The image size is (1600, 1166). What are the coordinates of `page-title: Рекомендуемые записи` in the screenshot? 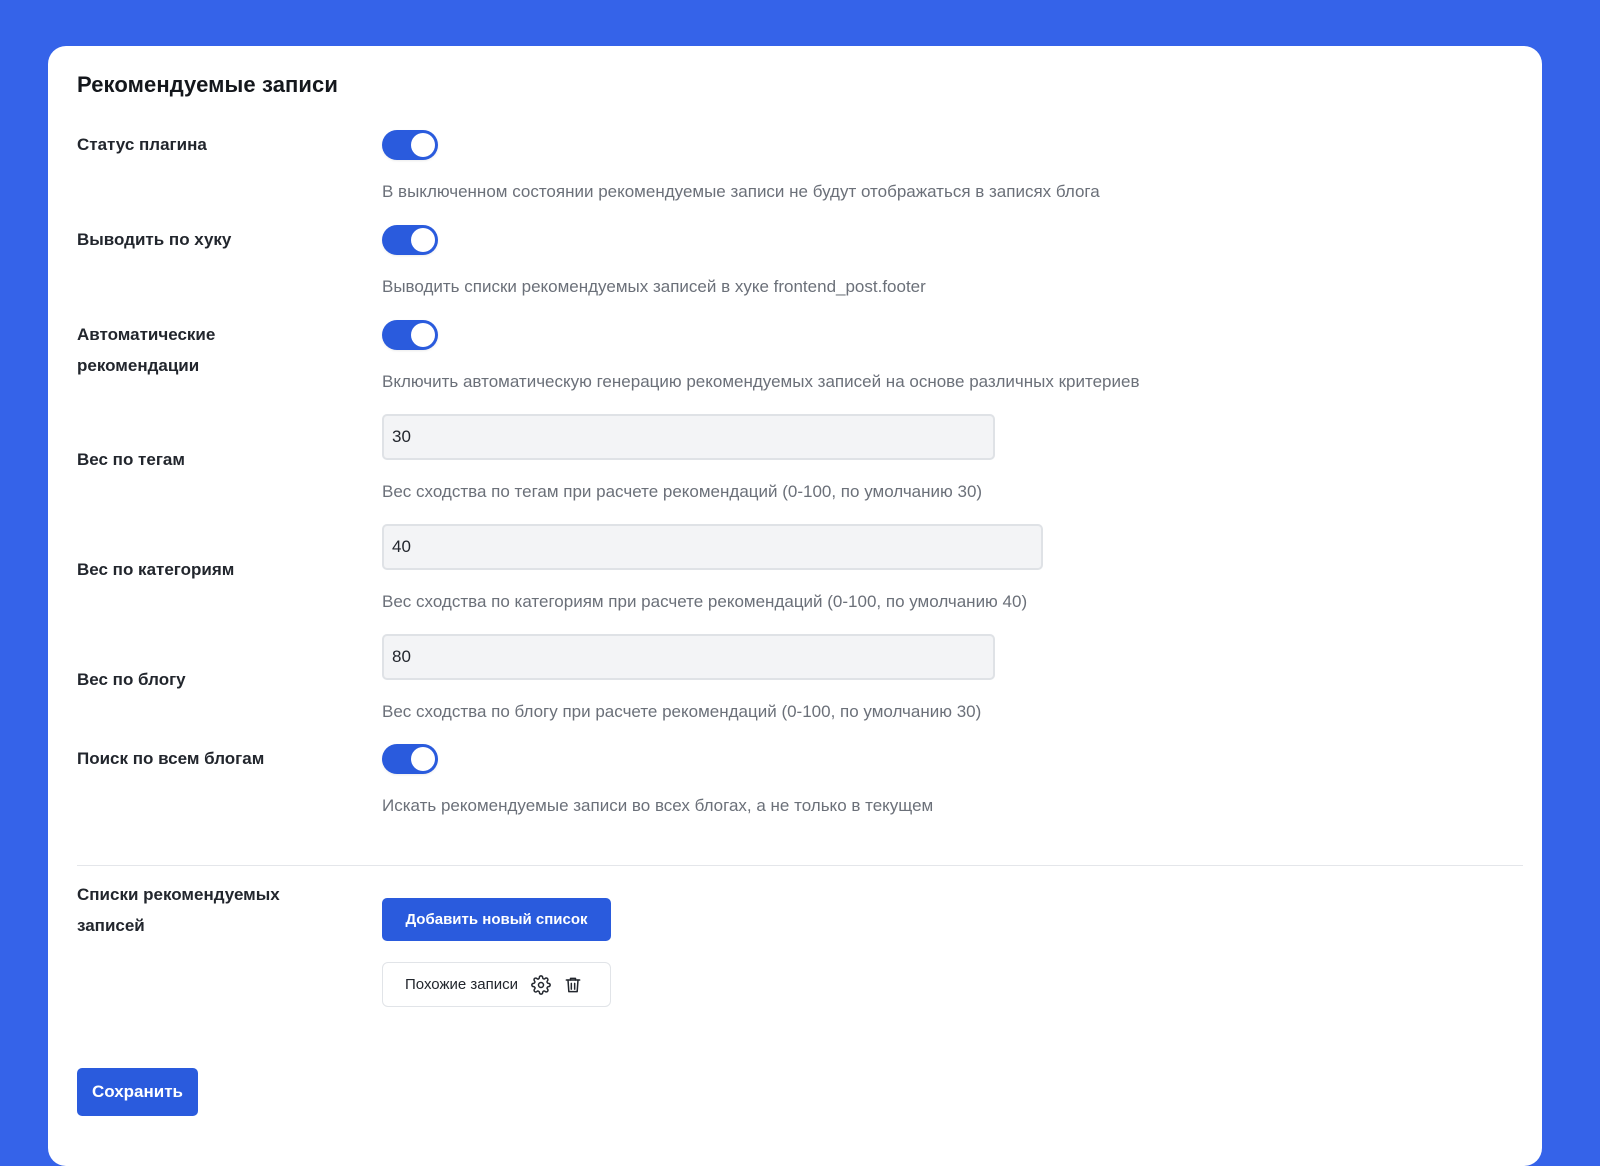 It's located at (208, 84).